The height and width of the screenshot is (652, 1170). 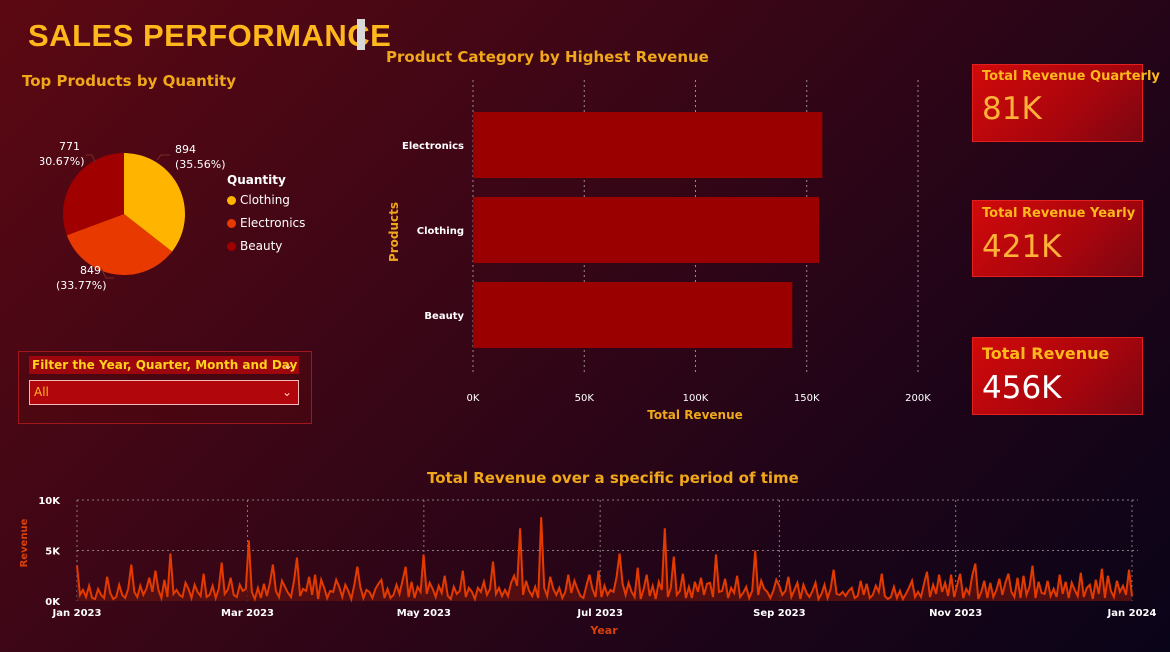 I want to click on legend-swatch-electronics, so click(x=231, y=223).